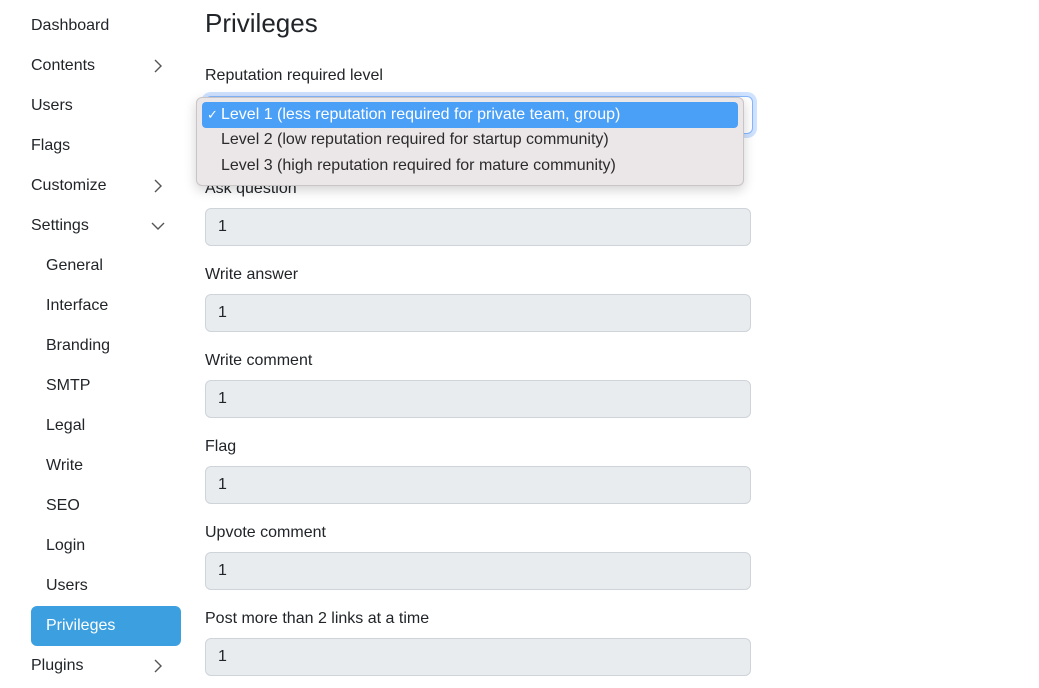  What do you see at coordinates (478, 657) in the screenshot?
I see `post-links-input: 1` at bounding box center [478, 657].